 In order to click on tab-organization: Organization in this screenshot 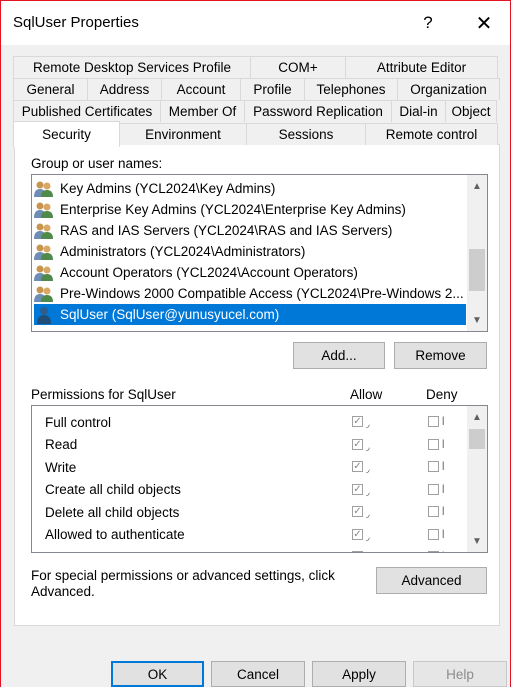, I will do `click(448, 89)`.